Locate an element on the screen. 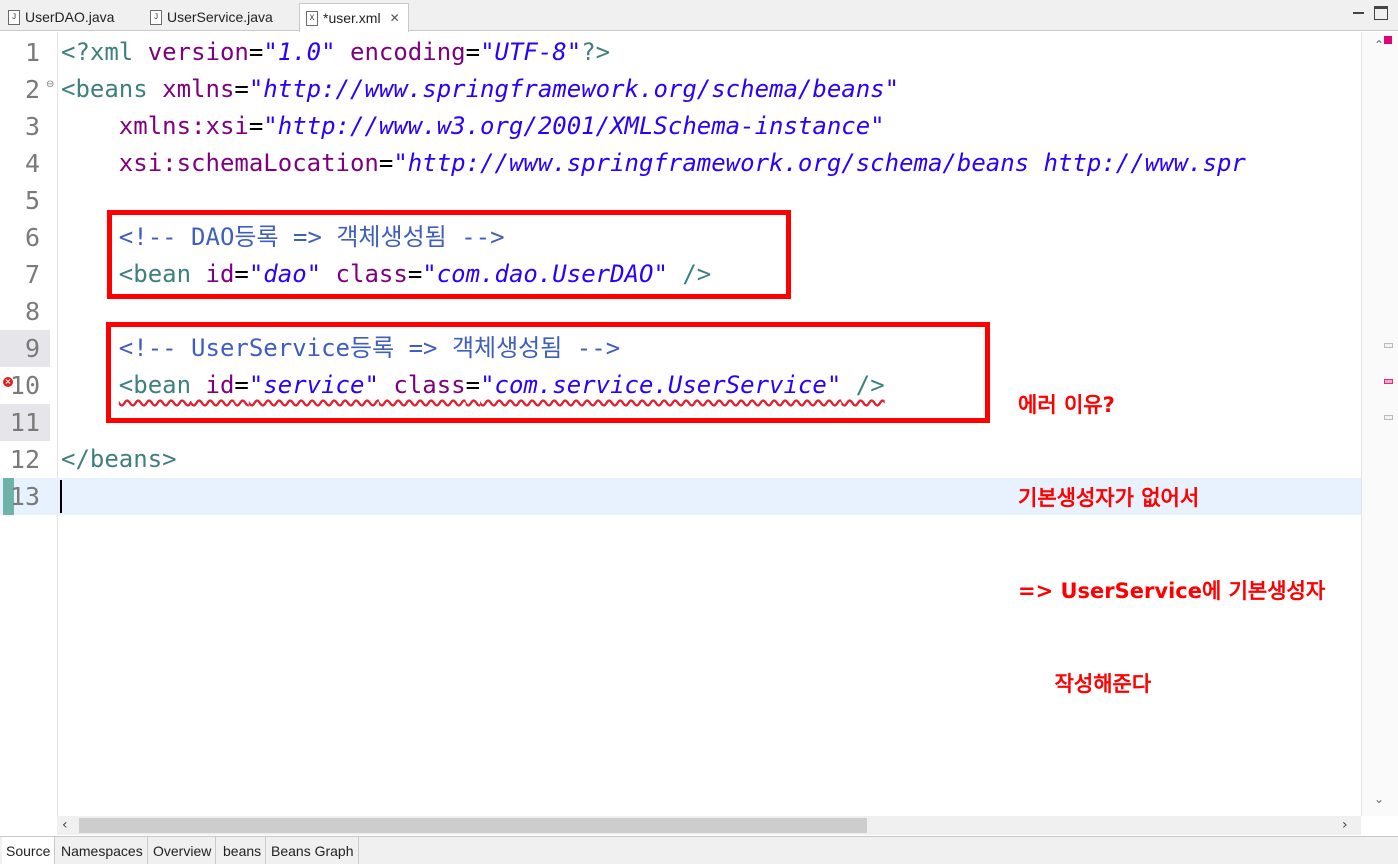 The width and height of the screenshot is (1398, 864). line-number: 9 is located at coordinates (25, 348).